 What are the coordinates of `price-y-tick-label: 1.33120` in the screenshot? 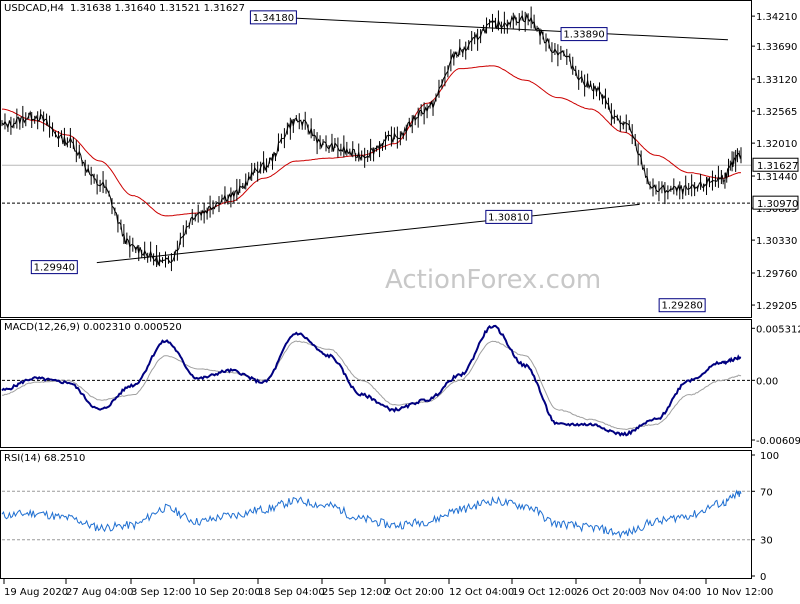 It's located at (776, 80).